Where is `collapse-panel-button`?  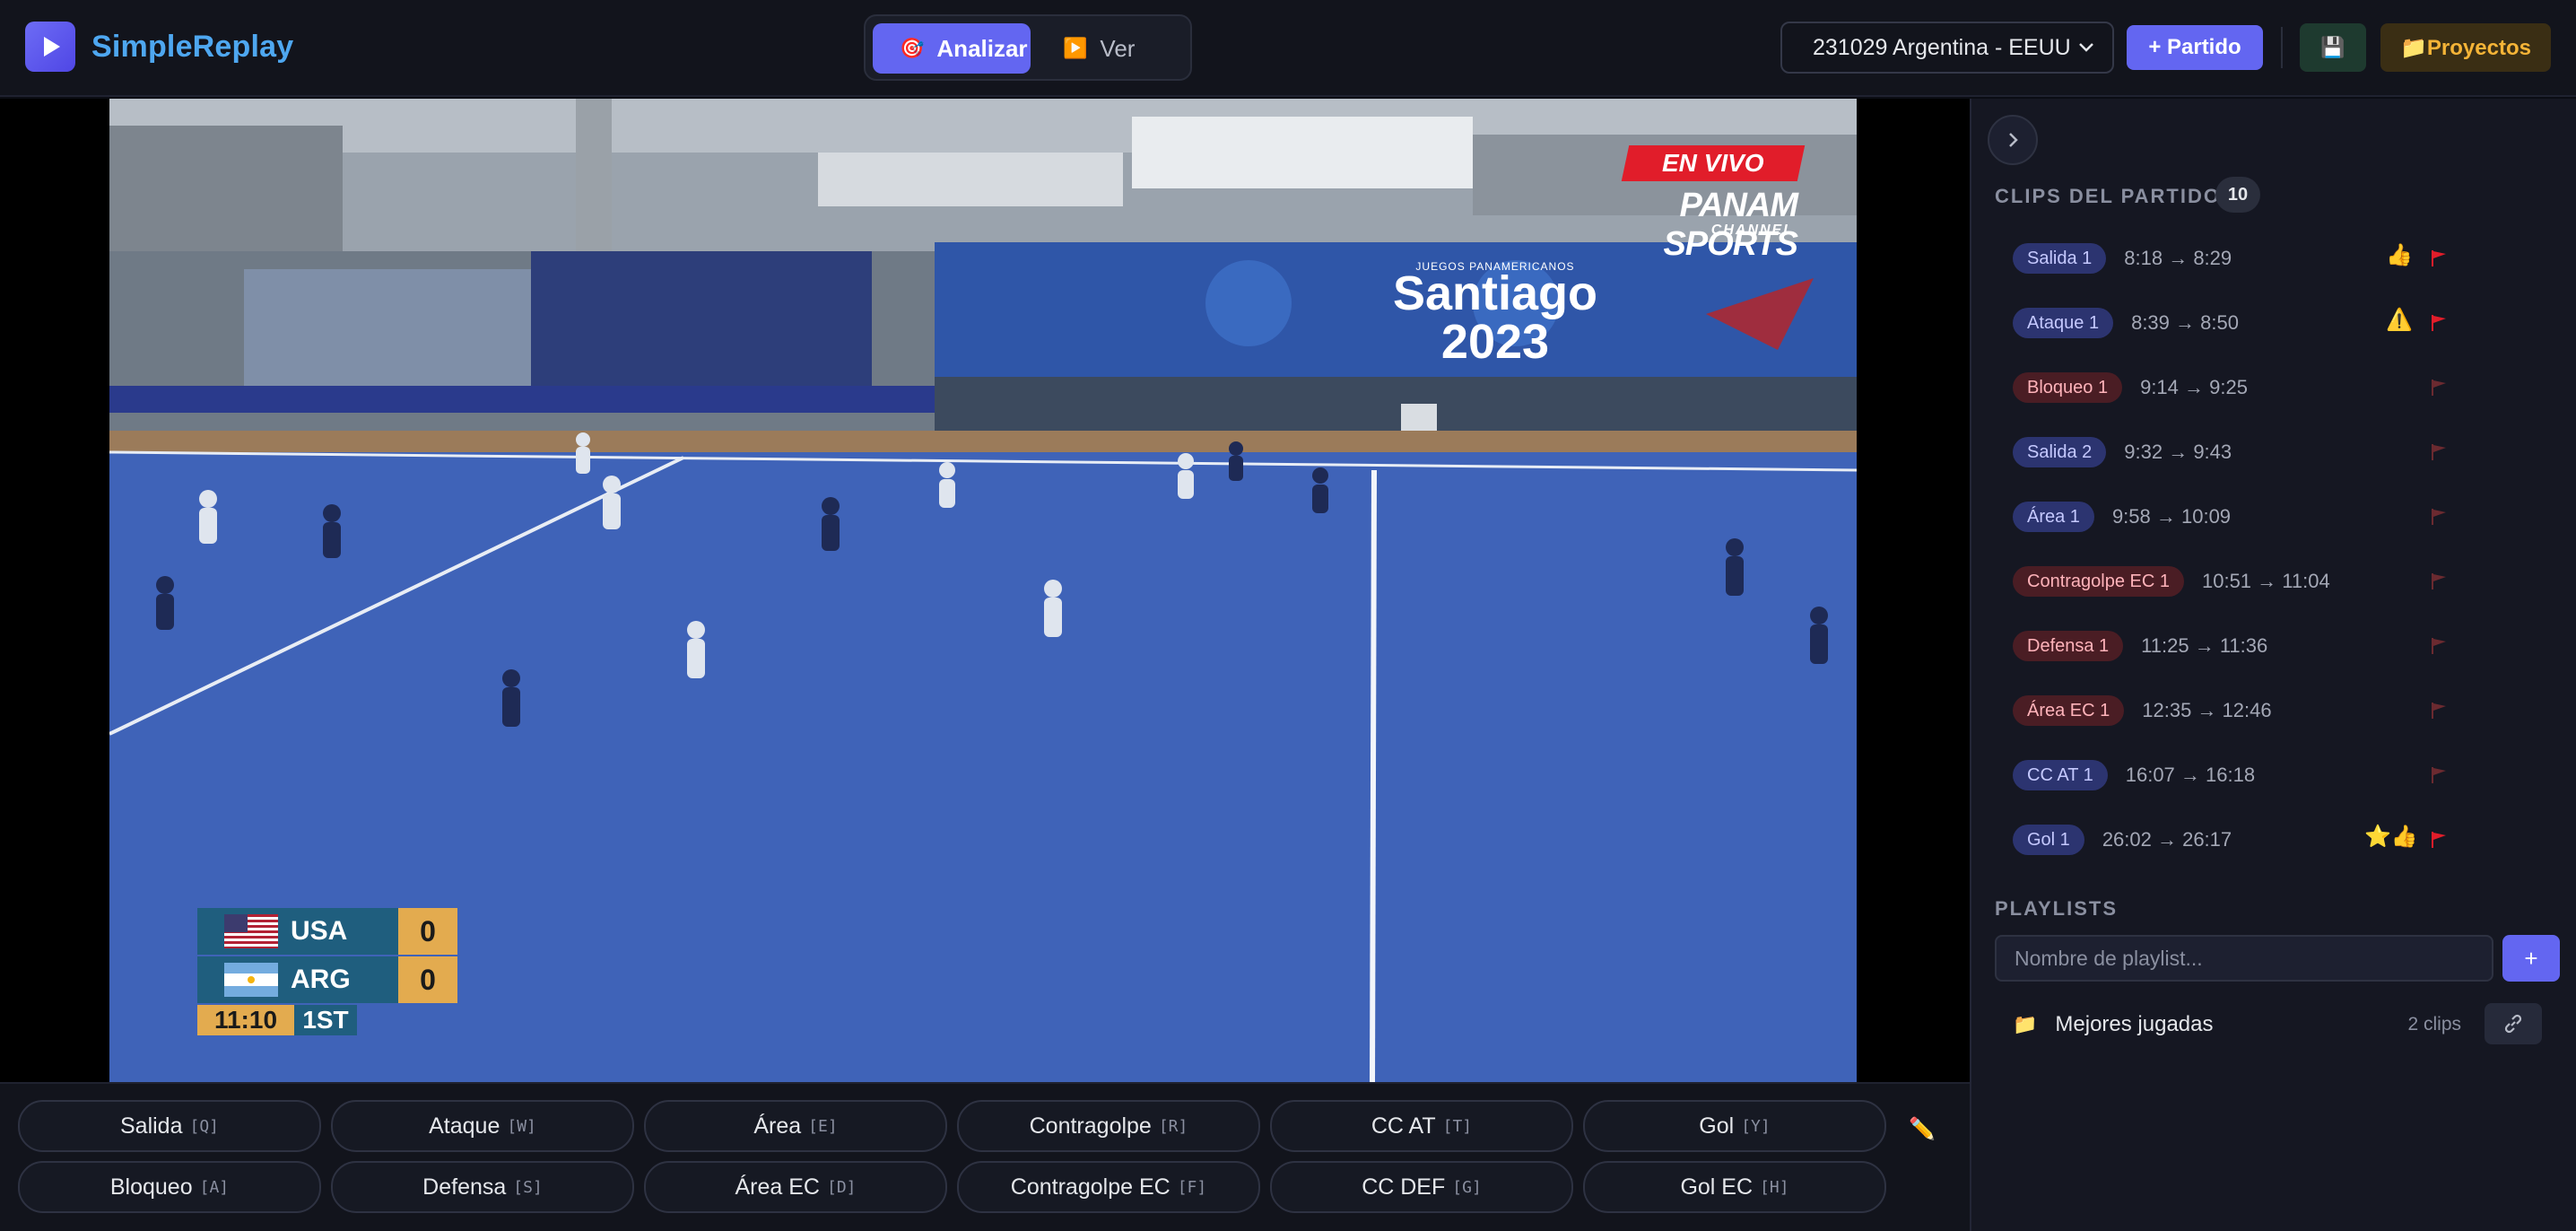 collapse-panel-button is located at coordinates (2013, 140).